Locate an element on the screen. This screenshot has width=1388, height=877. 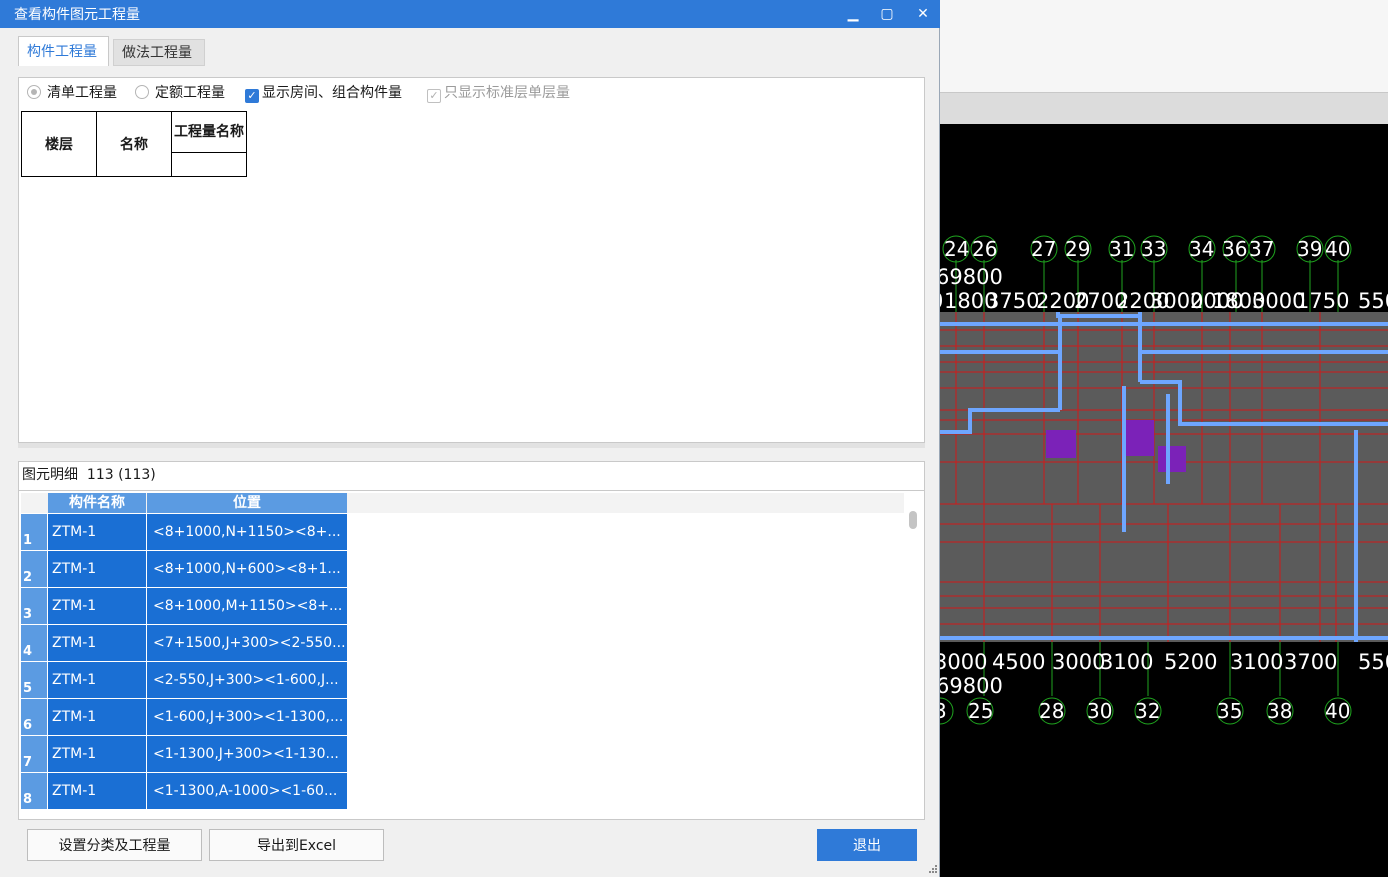
dialog-titlebar: 查看构件图元工程量 ▁ ▢ ✕ is located at coordinates (470, 14).